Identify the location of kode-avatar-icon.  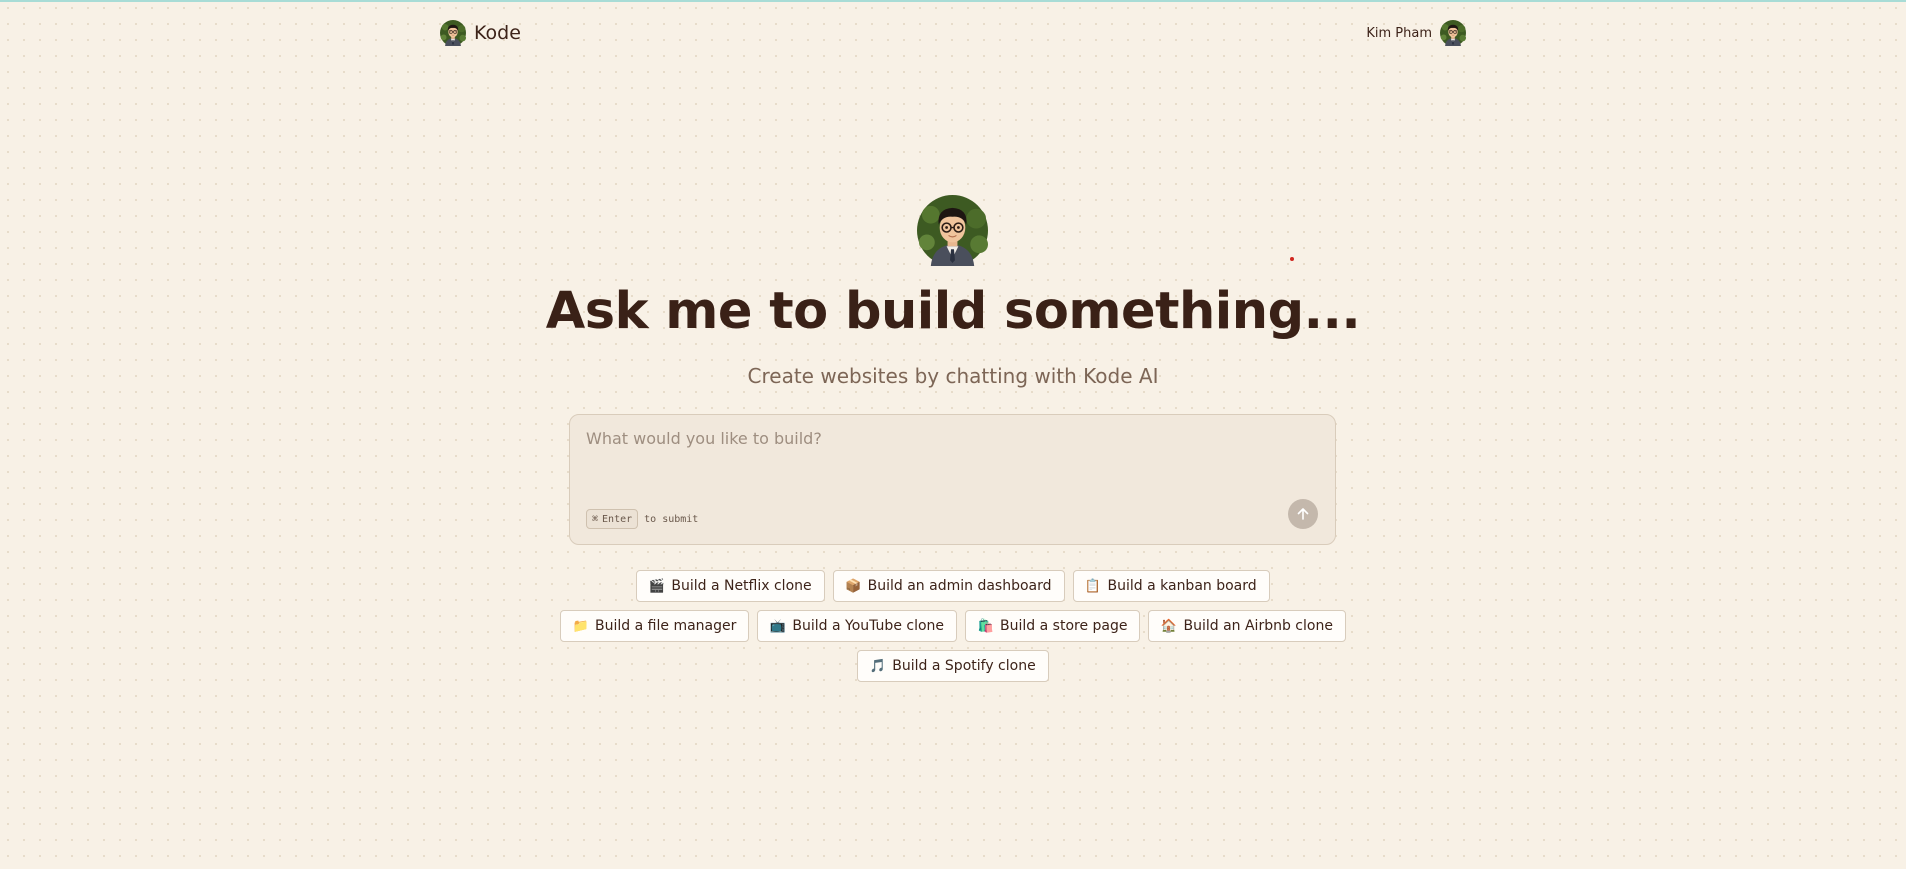
(453, 33).